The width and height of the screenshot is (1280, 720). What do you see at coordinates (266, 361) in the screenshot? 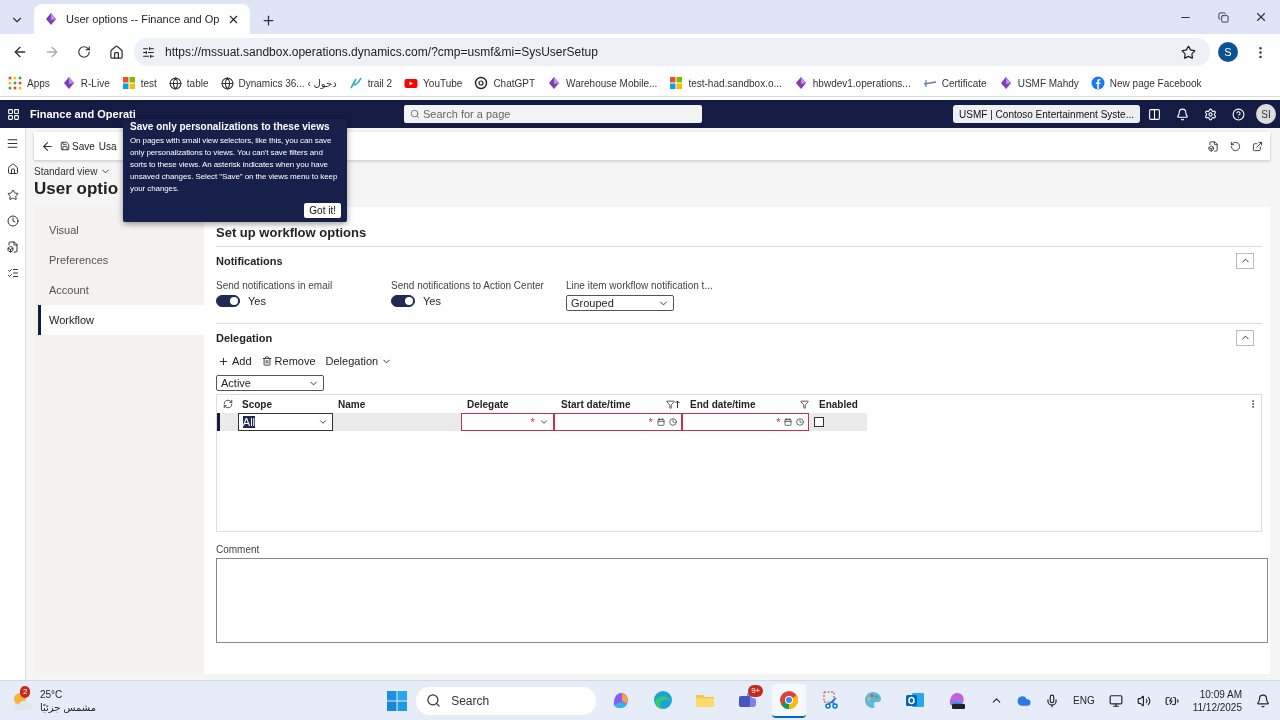
I see `trash-icon` at bounding box center [266, 361].